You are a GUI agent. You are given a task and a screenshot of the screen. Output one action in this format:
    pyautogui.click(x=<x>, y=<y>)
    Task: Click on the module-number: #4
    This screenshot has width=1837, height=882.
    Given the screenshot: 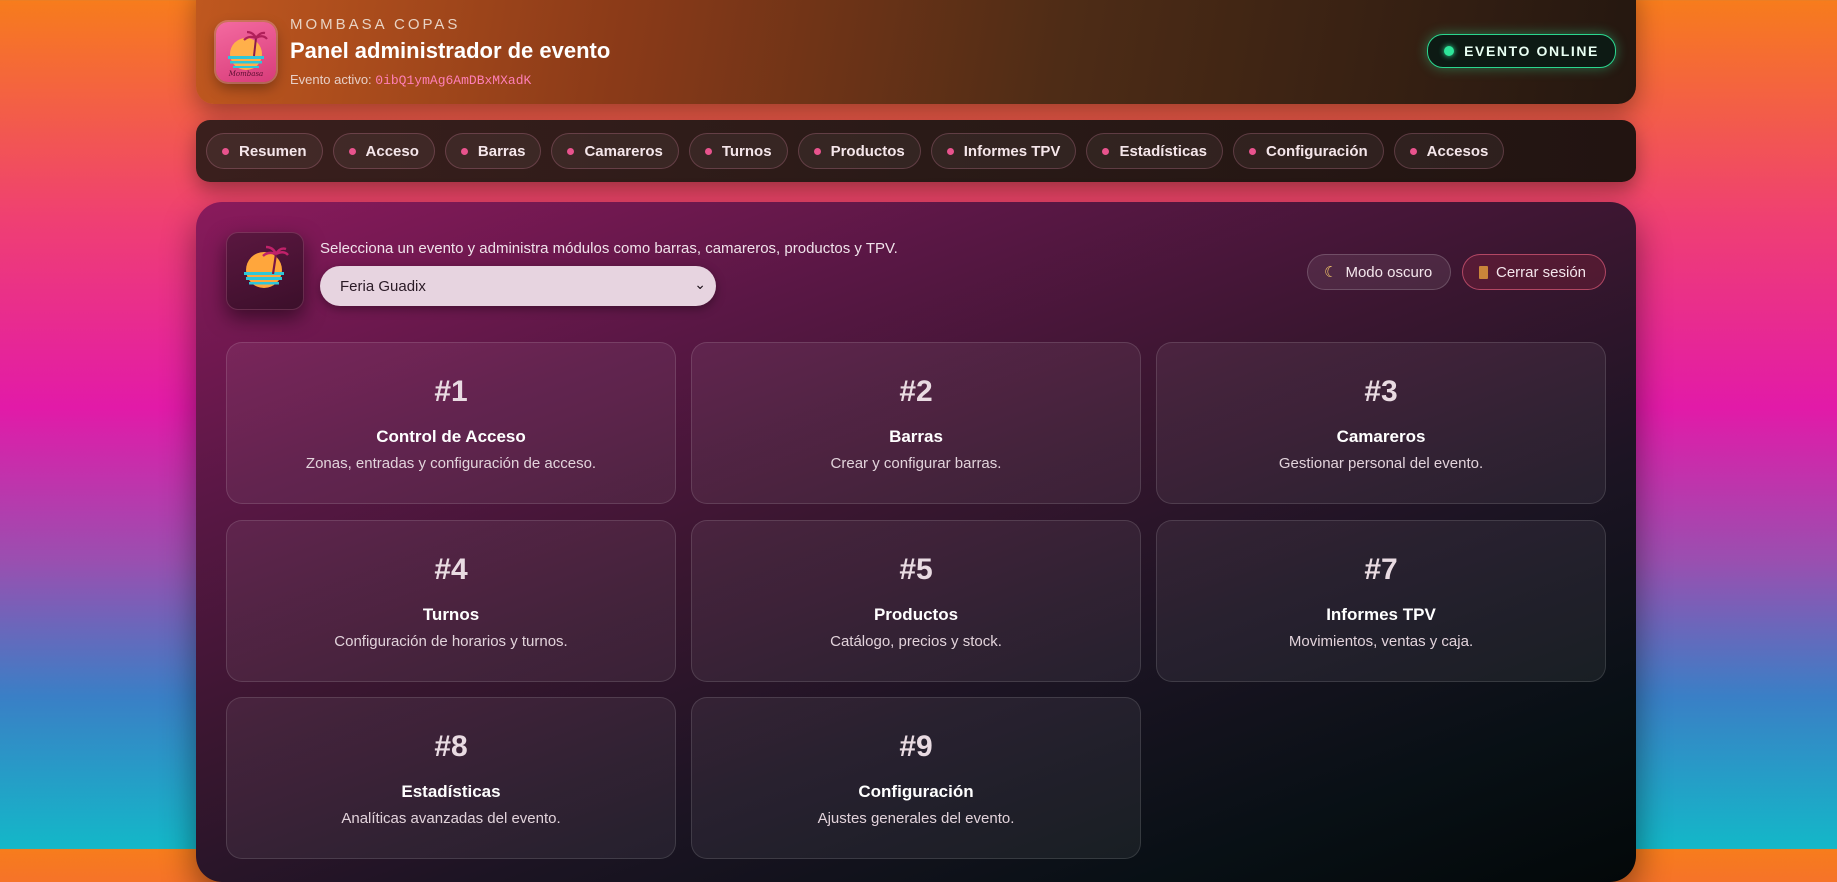 What is the action you would take?
    pyautogui.click(x=451, y=569)
    